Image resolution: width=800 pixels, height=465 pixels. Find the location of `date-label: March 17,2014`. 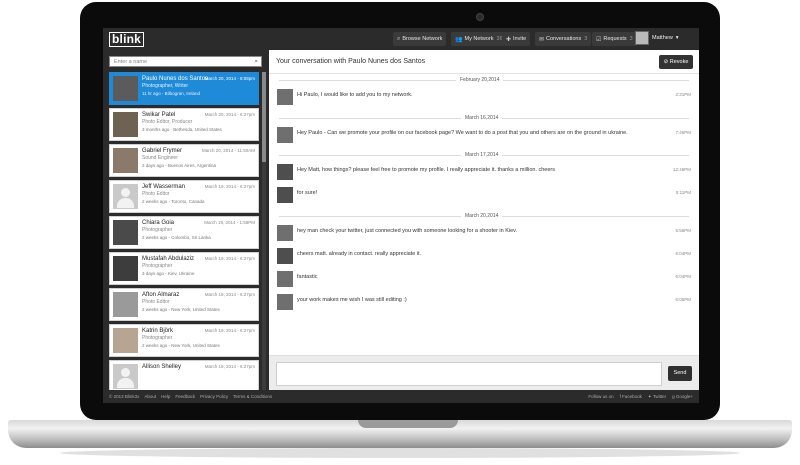

date-label: March 17,2014 is located at coordinates (482, 155).